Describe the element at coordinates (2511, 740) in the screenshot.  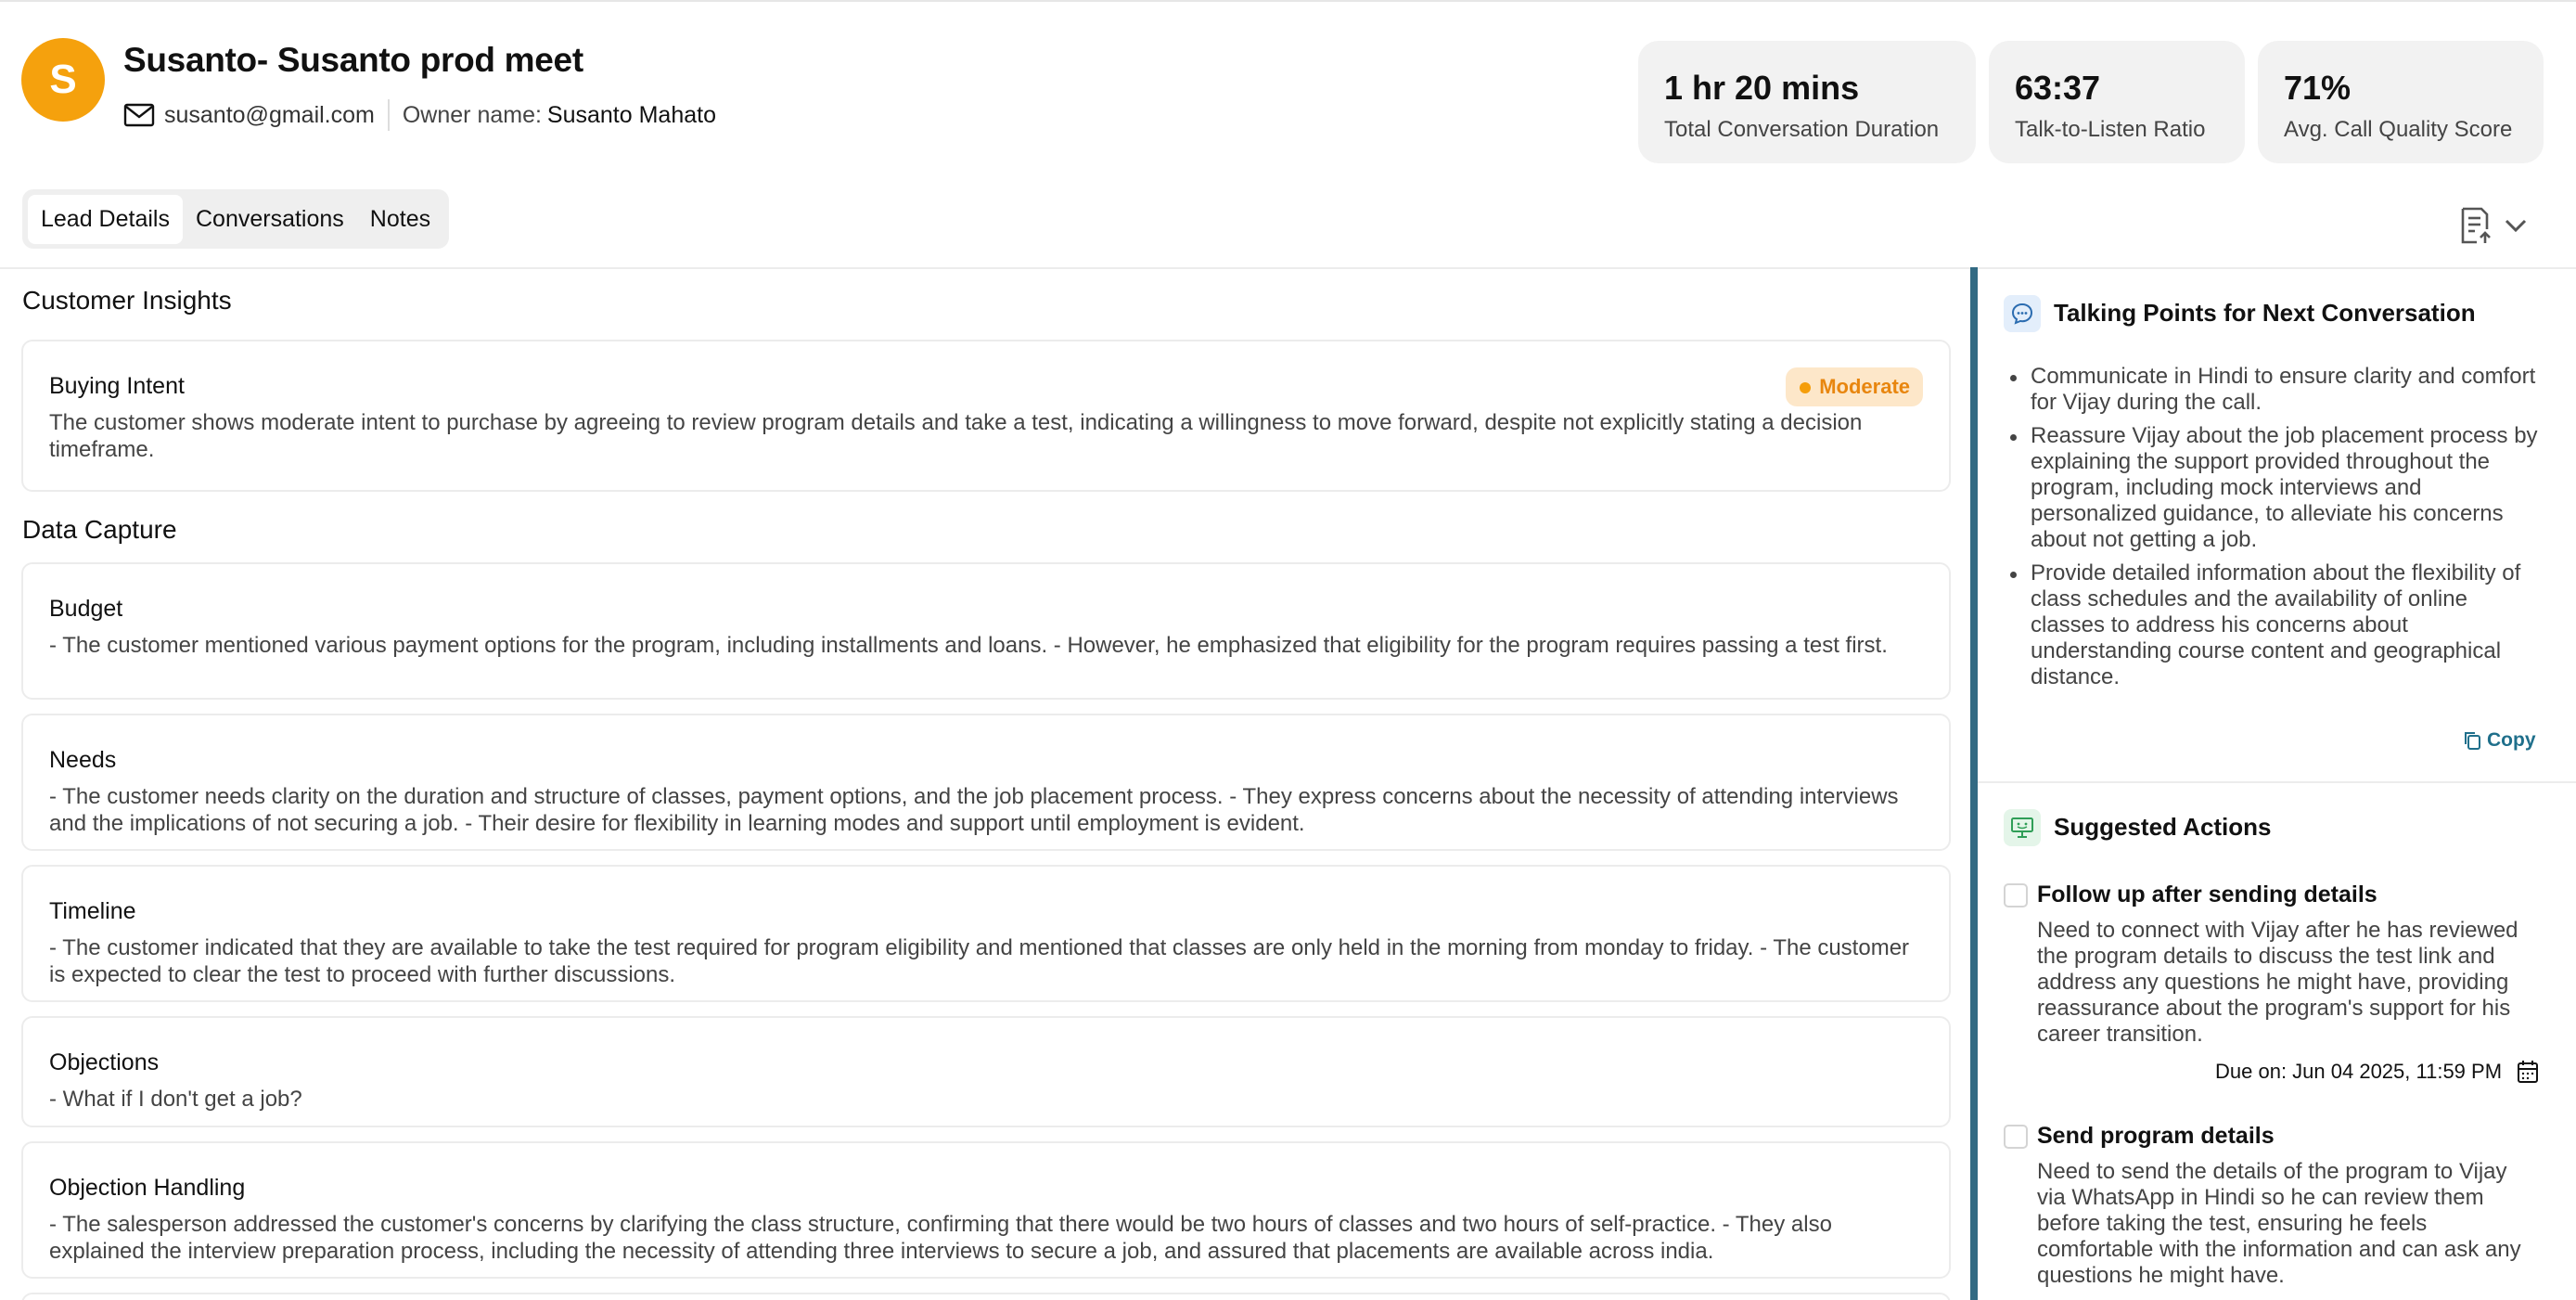
I see `copy-label: Copy` at that location.